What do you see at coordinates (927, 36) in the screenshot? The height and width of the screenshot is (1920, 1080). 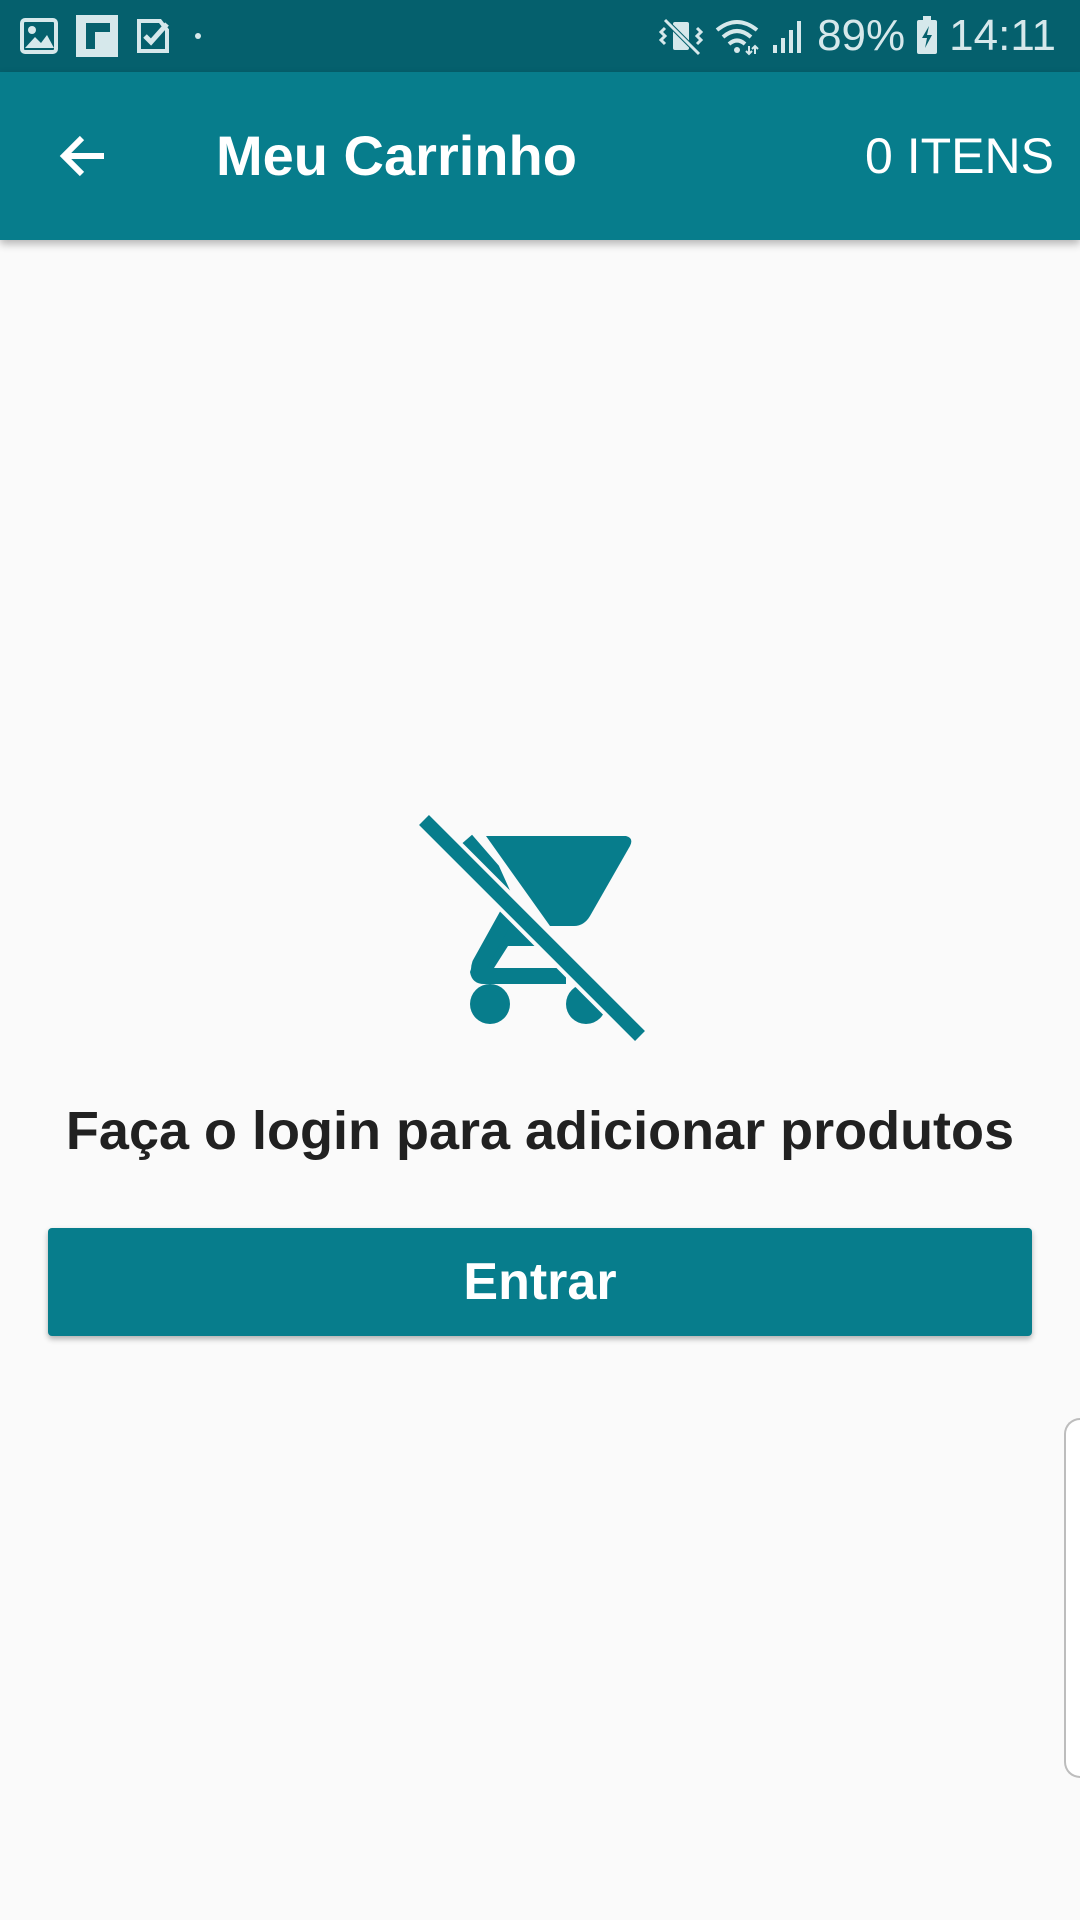 I see `battery-charging-icon` at bounding box center [927, 36].